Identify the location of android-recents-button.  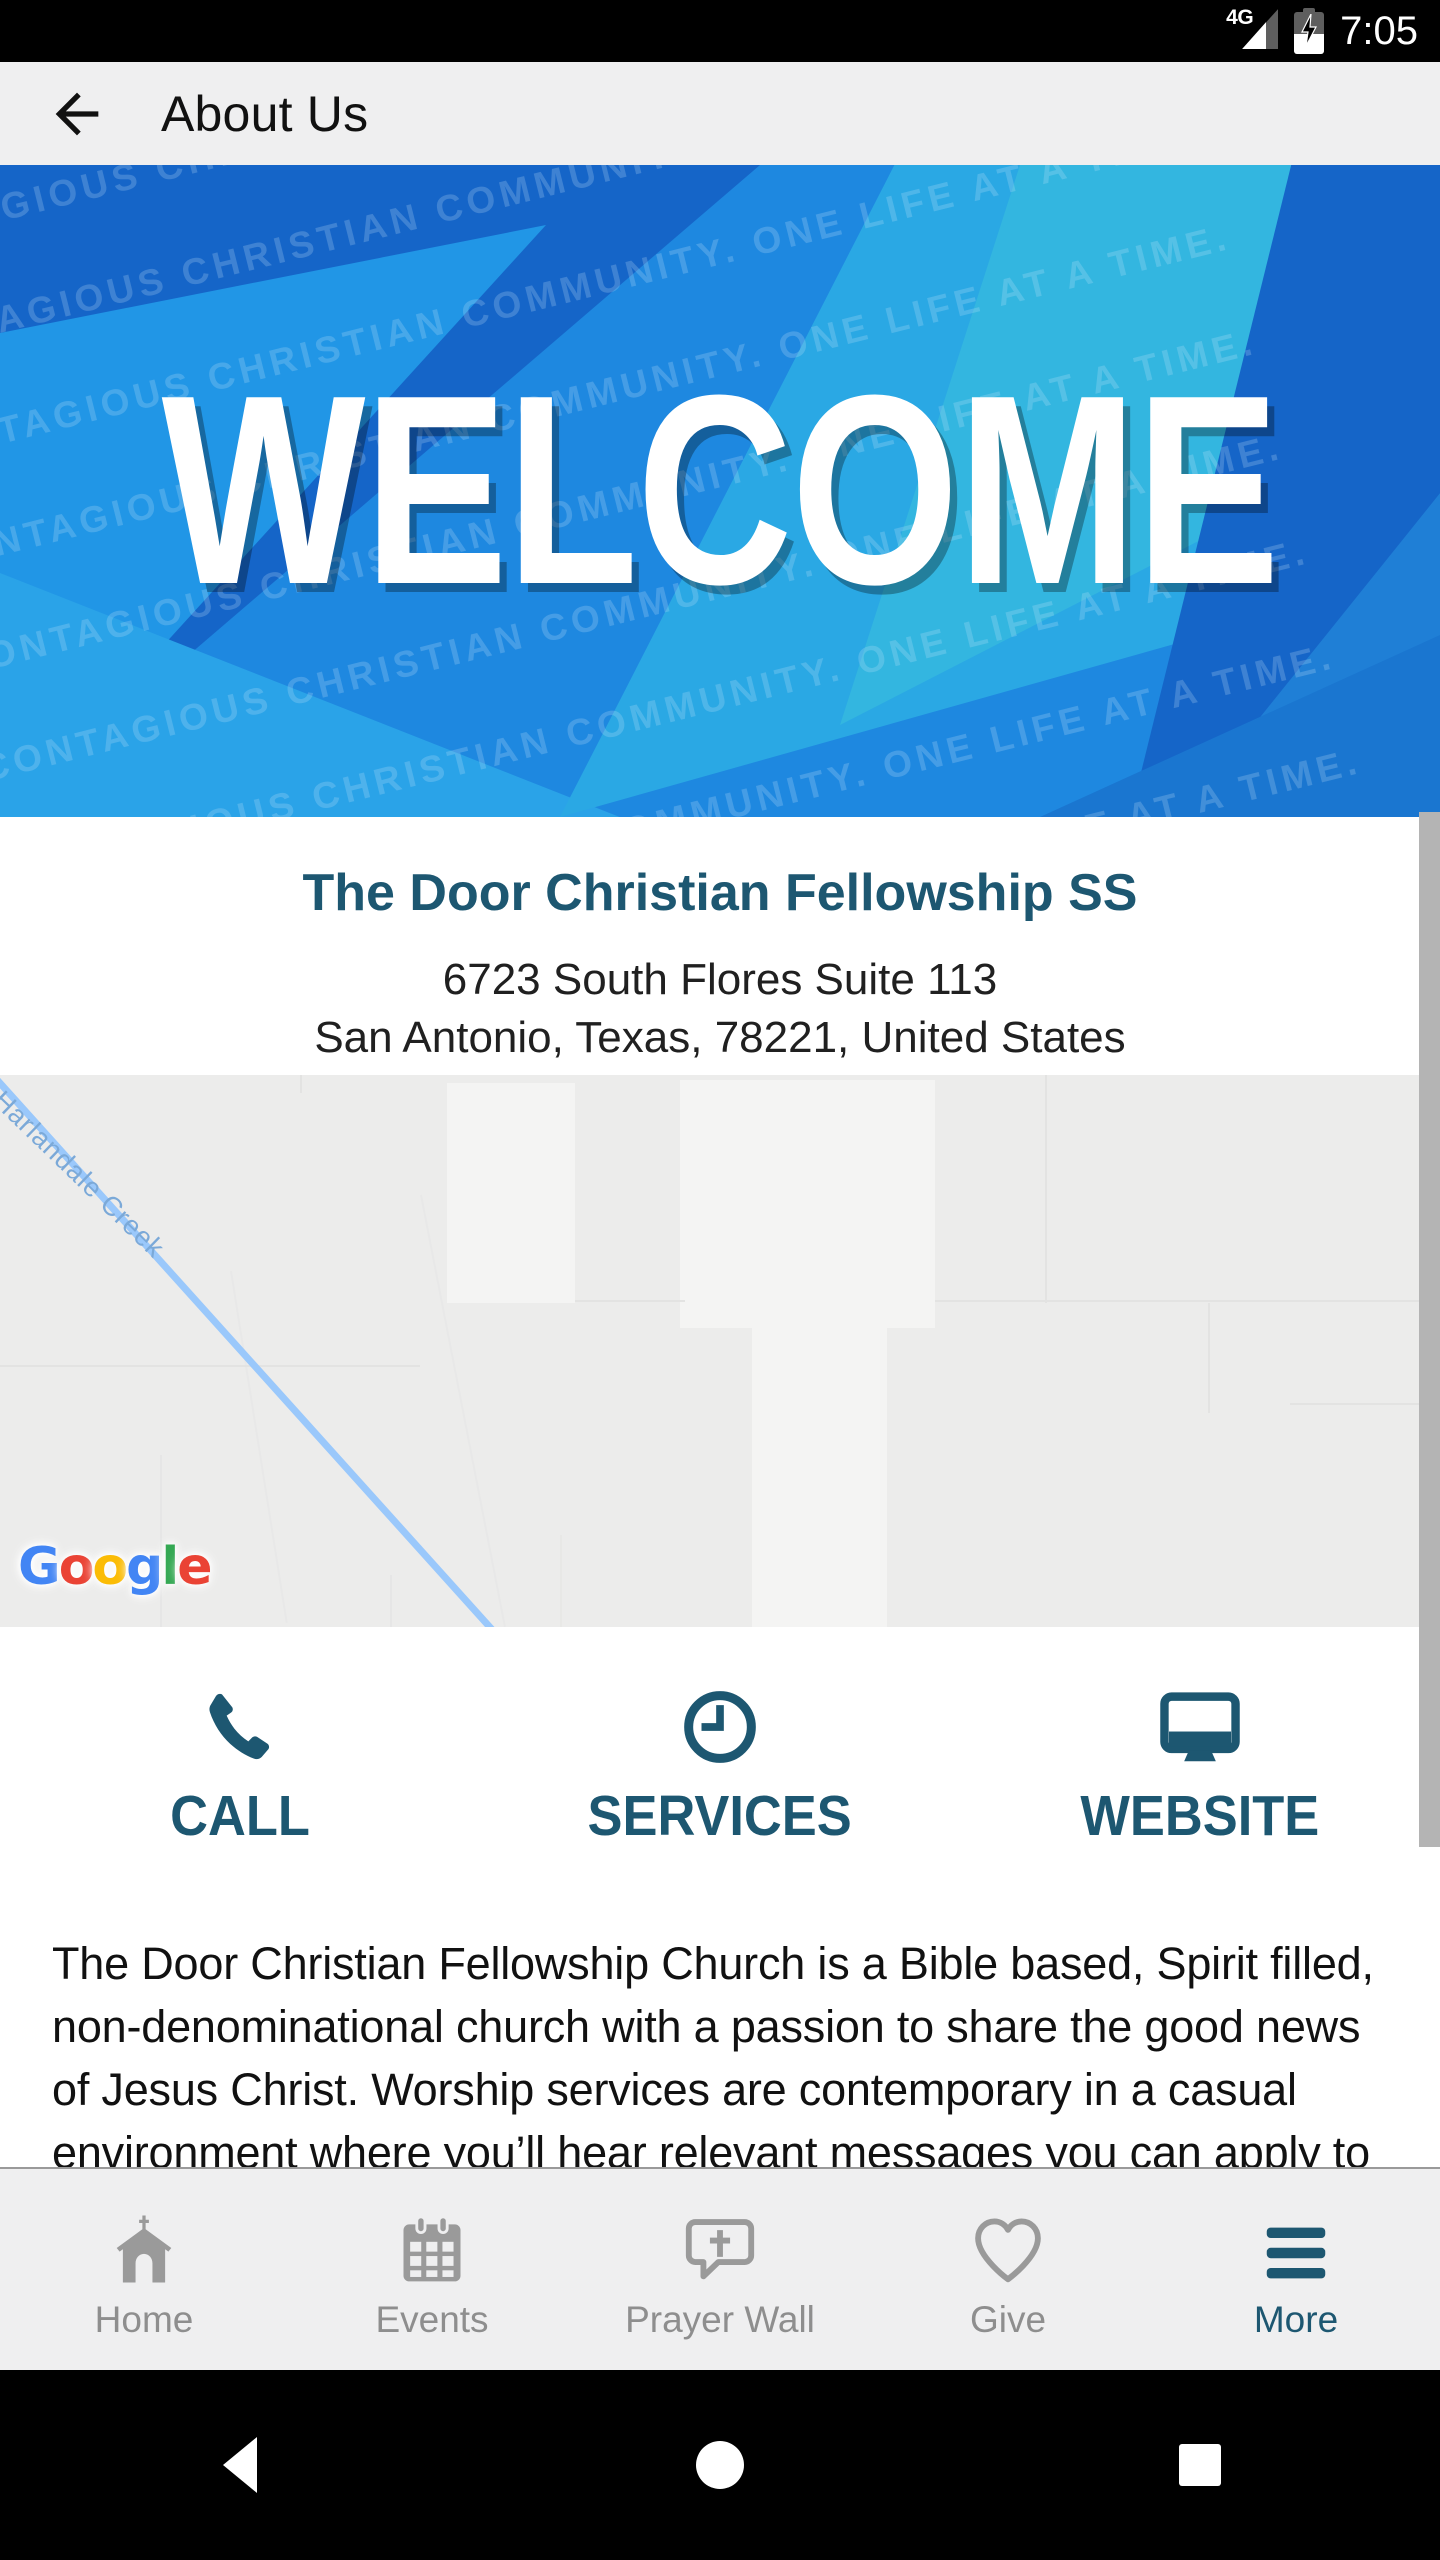
(1200, 2465).